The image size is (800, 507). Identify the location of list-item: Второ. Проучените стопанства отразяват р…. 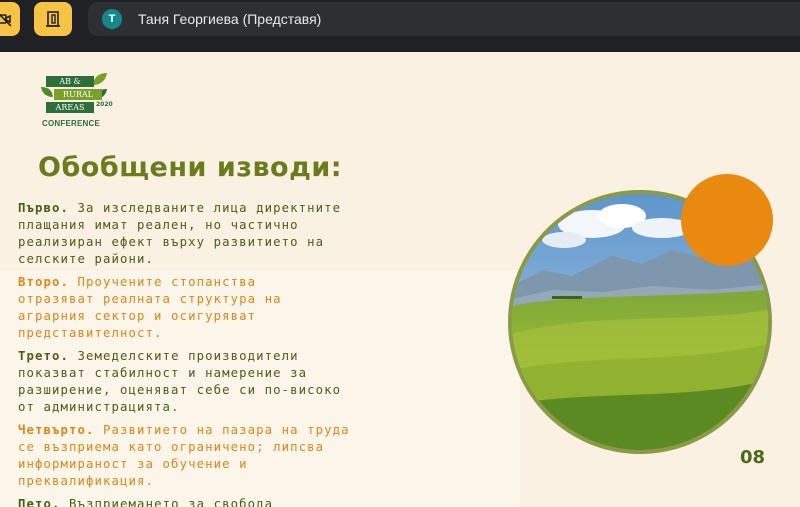
(268, 308).